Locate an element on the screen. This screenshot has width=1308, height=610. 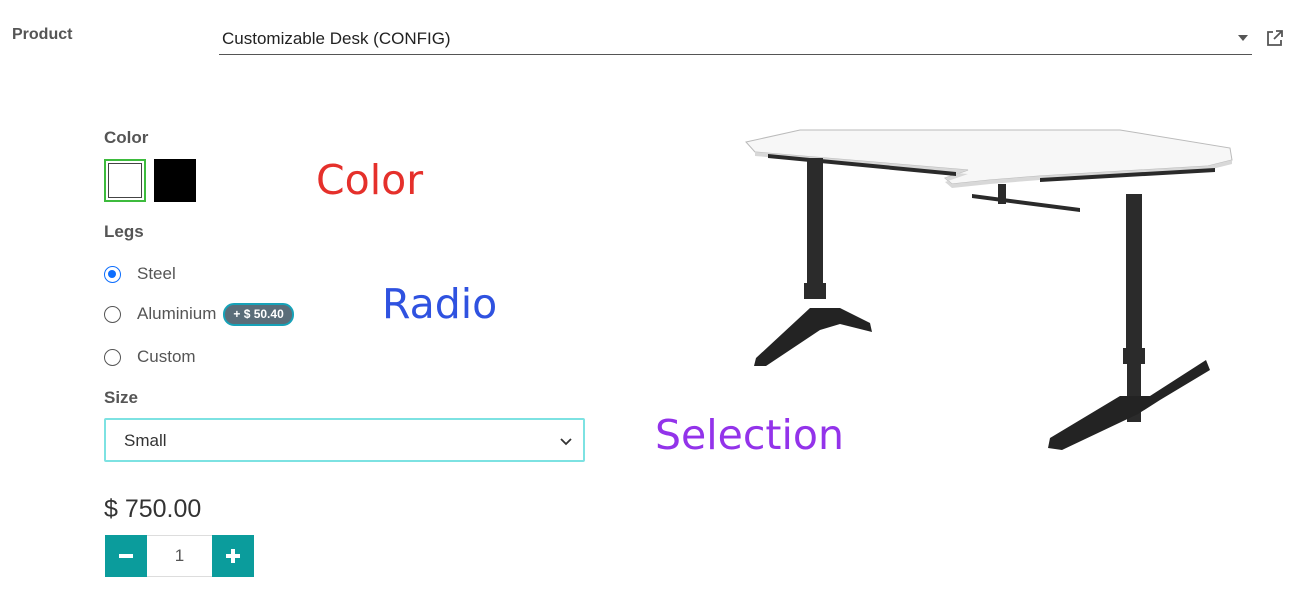
annotation-radio: Radio is located at coordinates (440, 304).